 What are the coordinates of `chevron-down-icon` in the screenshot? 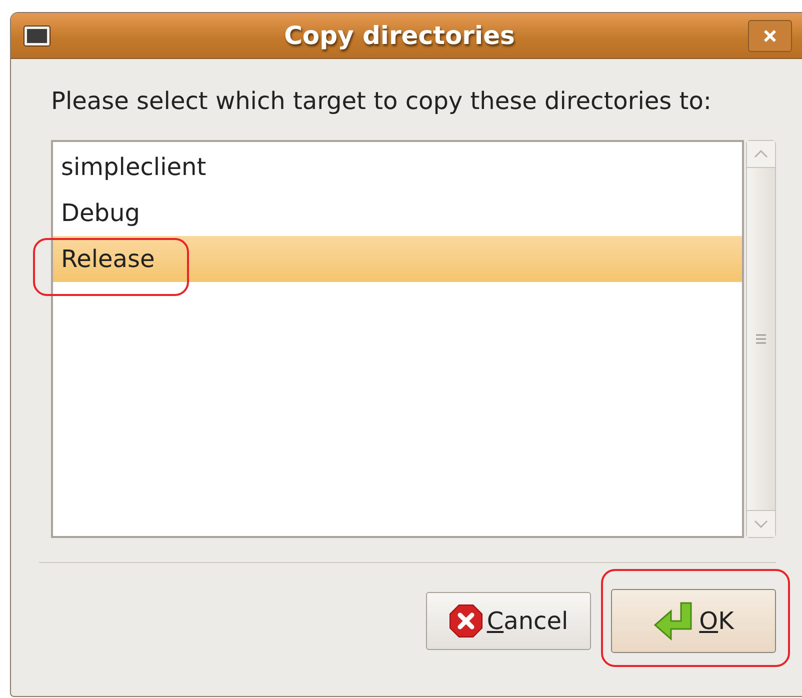 It's located at (761, 524).